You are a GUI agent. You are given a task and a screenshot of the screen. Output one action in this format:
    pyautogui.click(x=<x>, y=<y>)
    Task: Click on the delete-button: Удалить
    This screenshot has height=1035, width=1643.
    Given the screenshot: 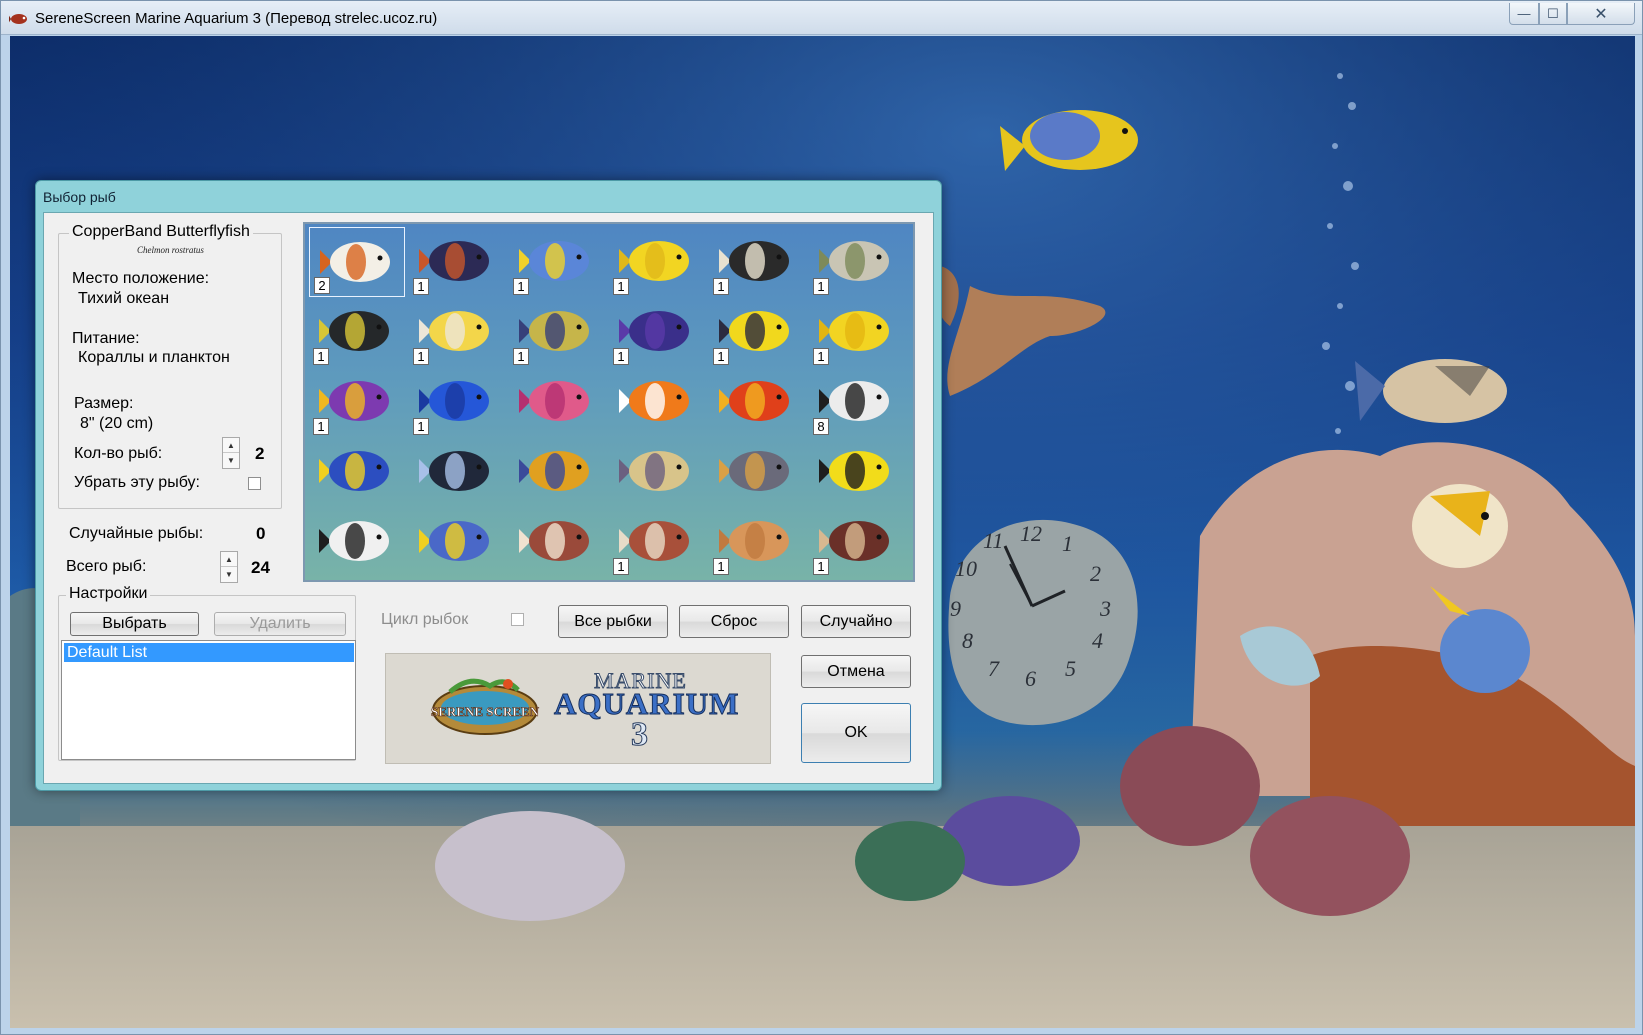 What is the action you would take?
    pyautogui.click(x=280, y=624)
    